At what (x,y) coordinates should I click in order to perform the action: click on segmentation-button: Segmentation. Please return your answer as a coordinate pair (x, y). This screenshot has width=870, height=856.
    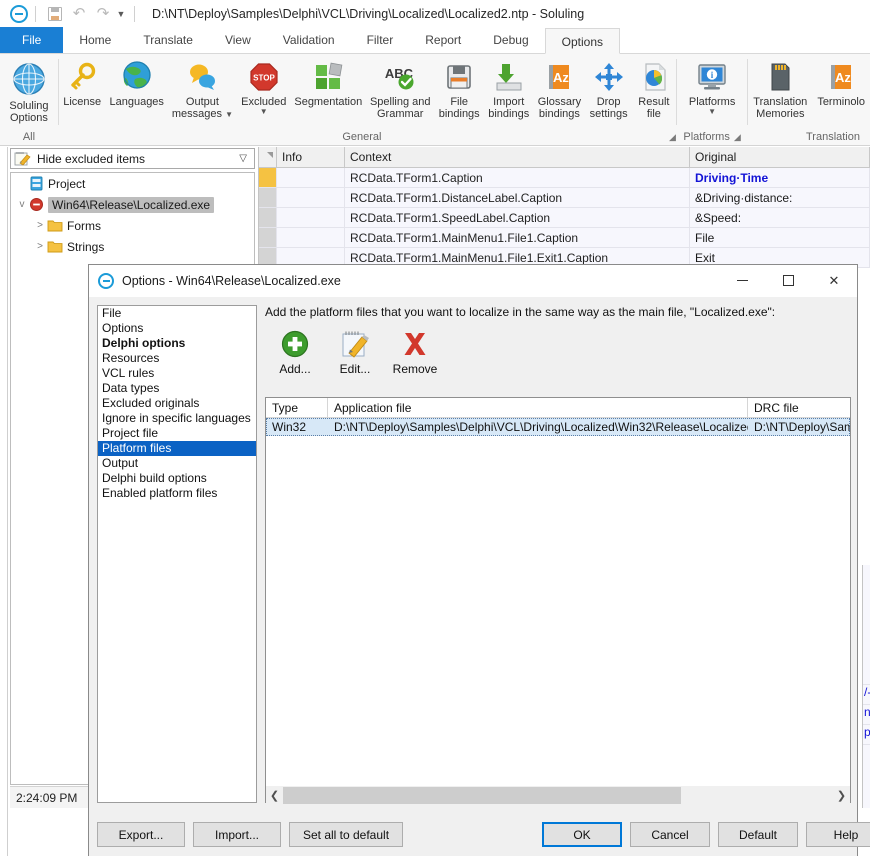
    Looking at the image, I should click on (328, 83).